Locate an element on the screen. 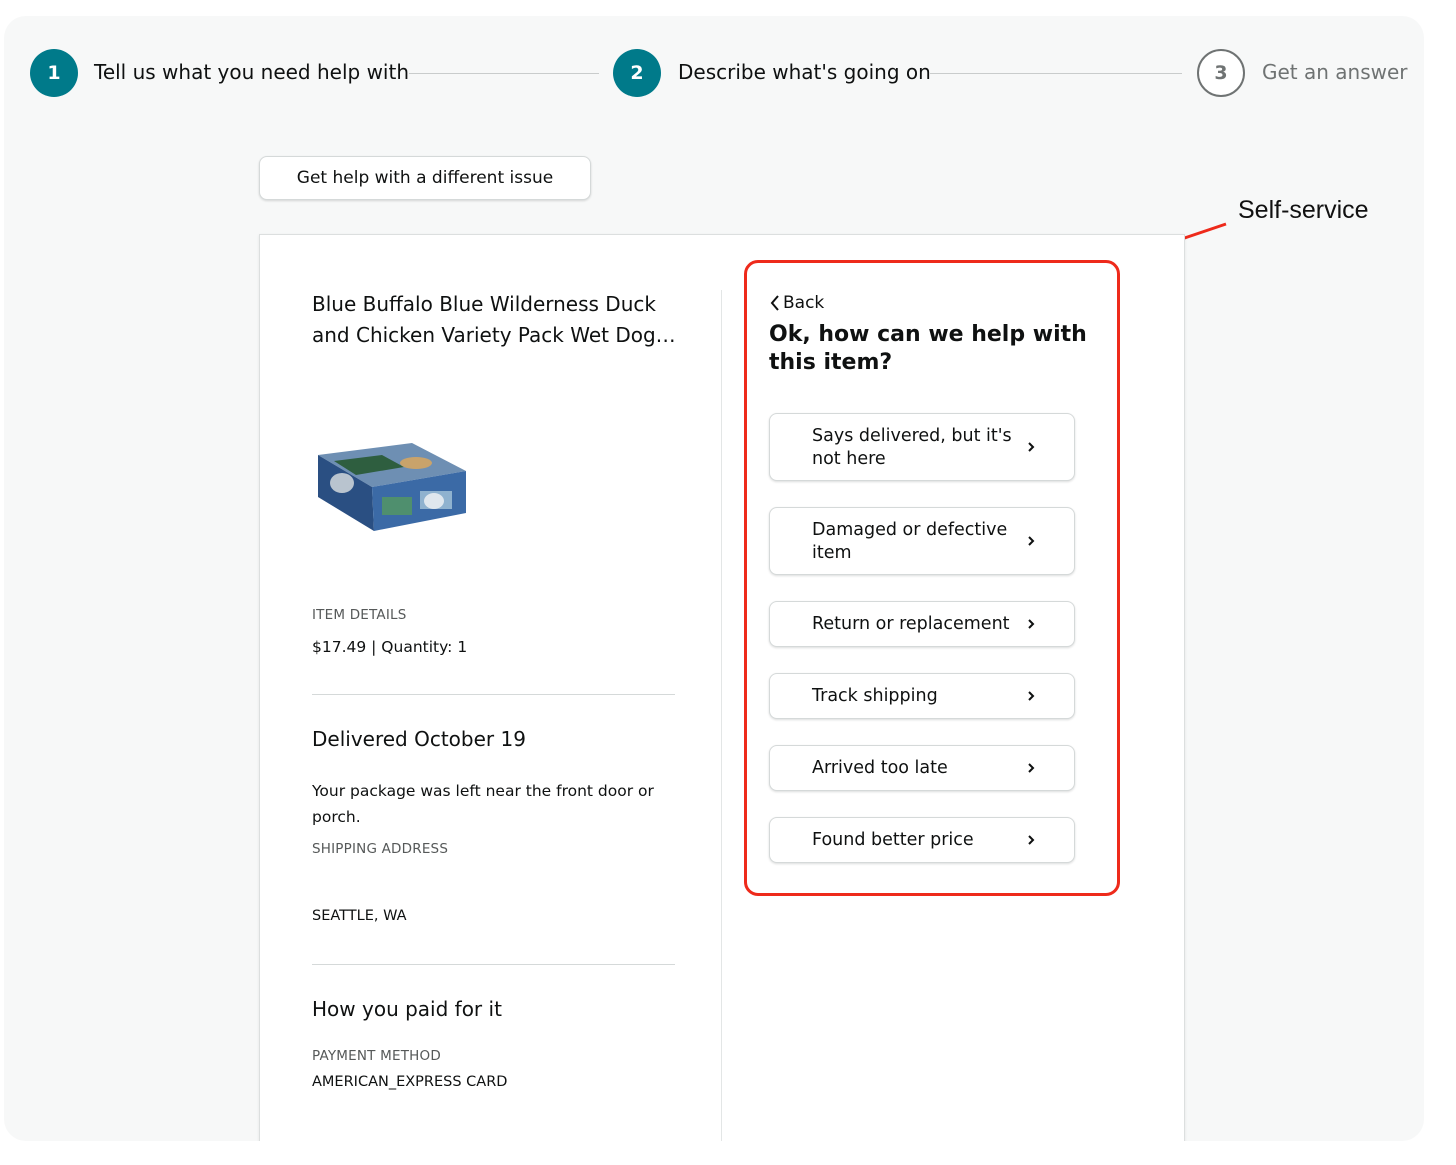 The width and height of the screenshot is (1456, 1165). shipping-address-label: SHIPPING ADDRESS is located at coordinates (380, 849).